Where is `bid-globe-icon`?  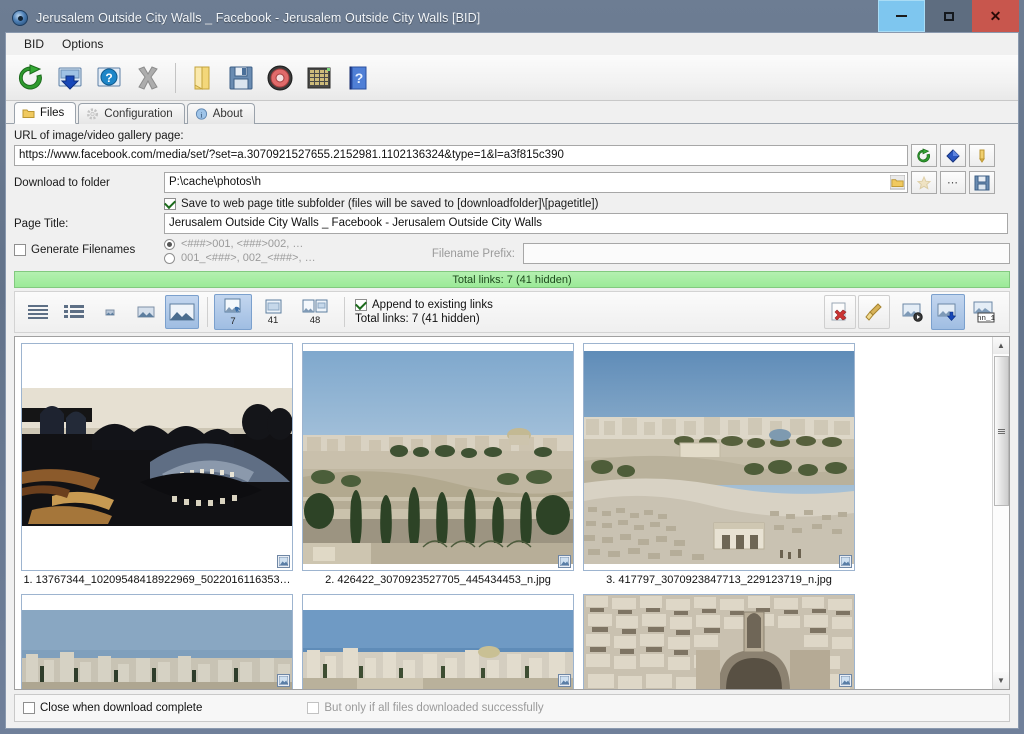 bid-globe-icon is located at coordinates (20, 18).